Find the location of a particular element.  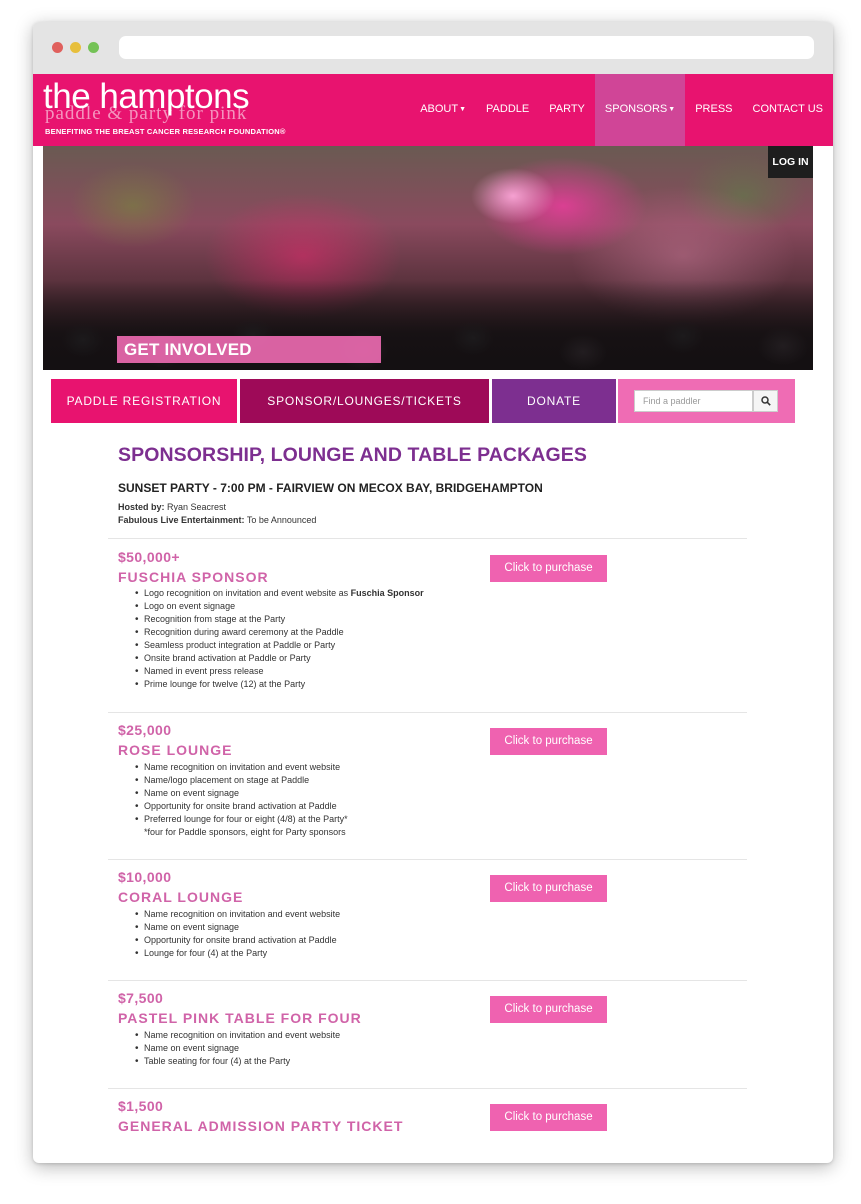

paddler-search: Find a paddler is located at coordinates (706, 401).